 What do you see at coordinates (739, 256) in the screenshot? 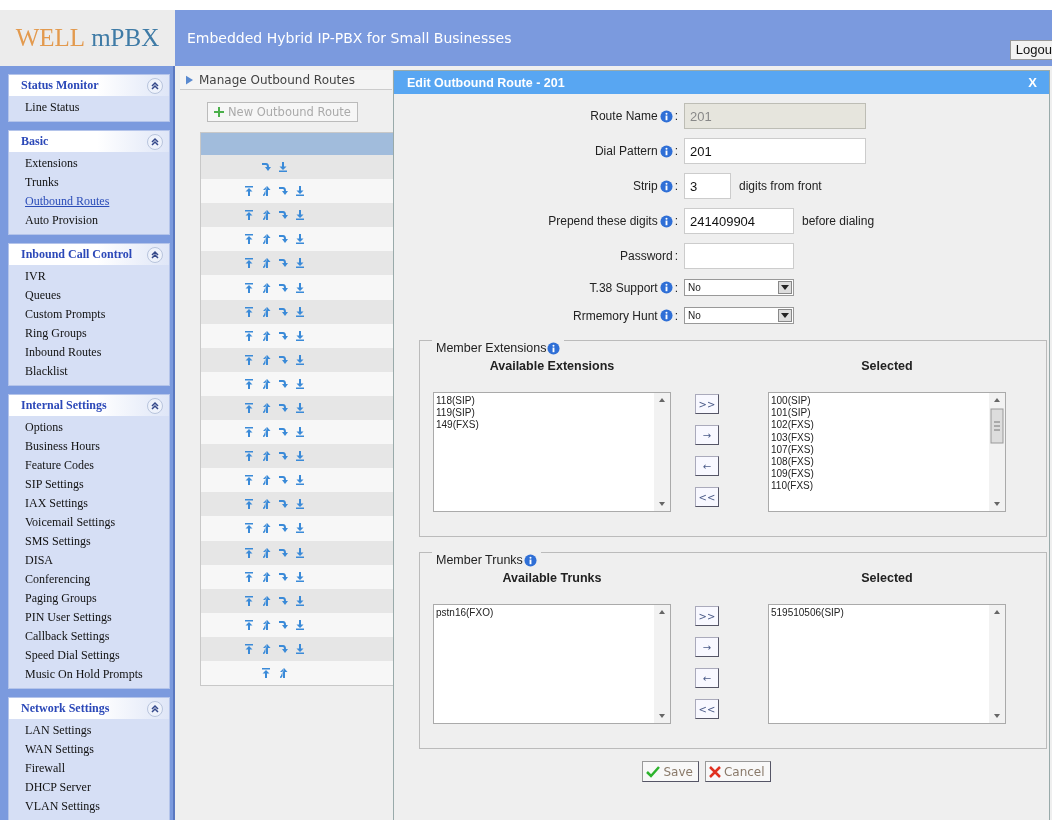
I see `password-field` at bounding box center [739, 256].